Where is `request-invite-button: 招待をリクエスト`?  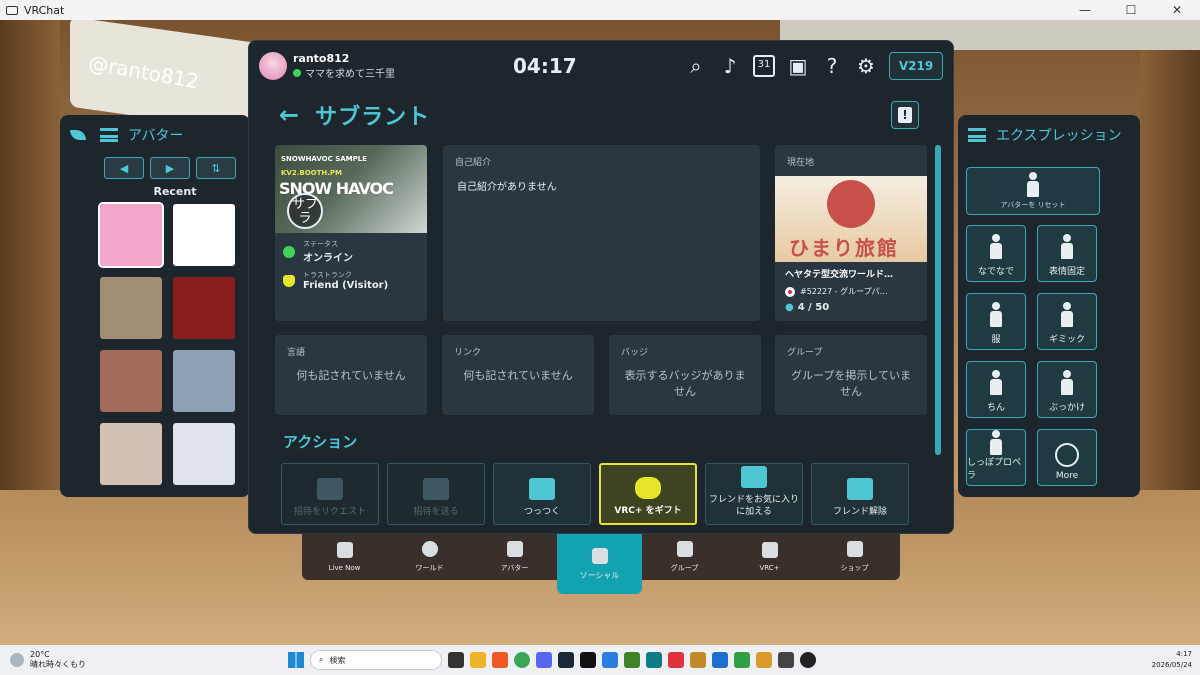
request-invite-button: 招待をリクエスト is located at coordinates (330, 494).